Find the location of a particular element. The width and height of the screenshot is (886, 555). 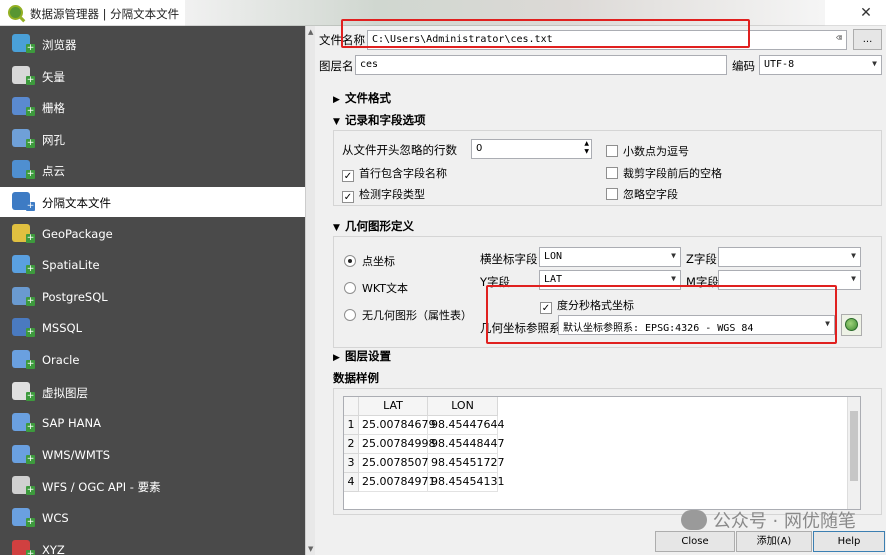

checkbox-detect-types: ✓ is located at coordinates (348, 197).